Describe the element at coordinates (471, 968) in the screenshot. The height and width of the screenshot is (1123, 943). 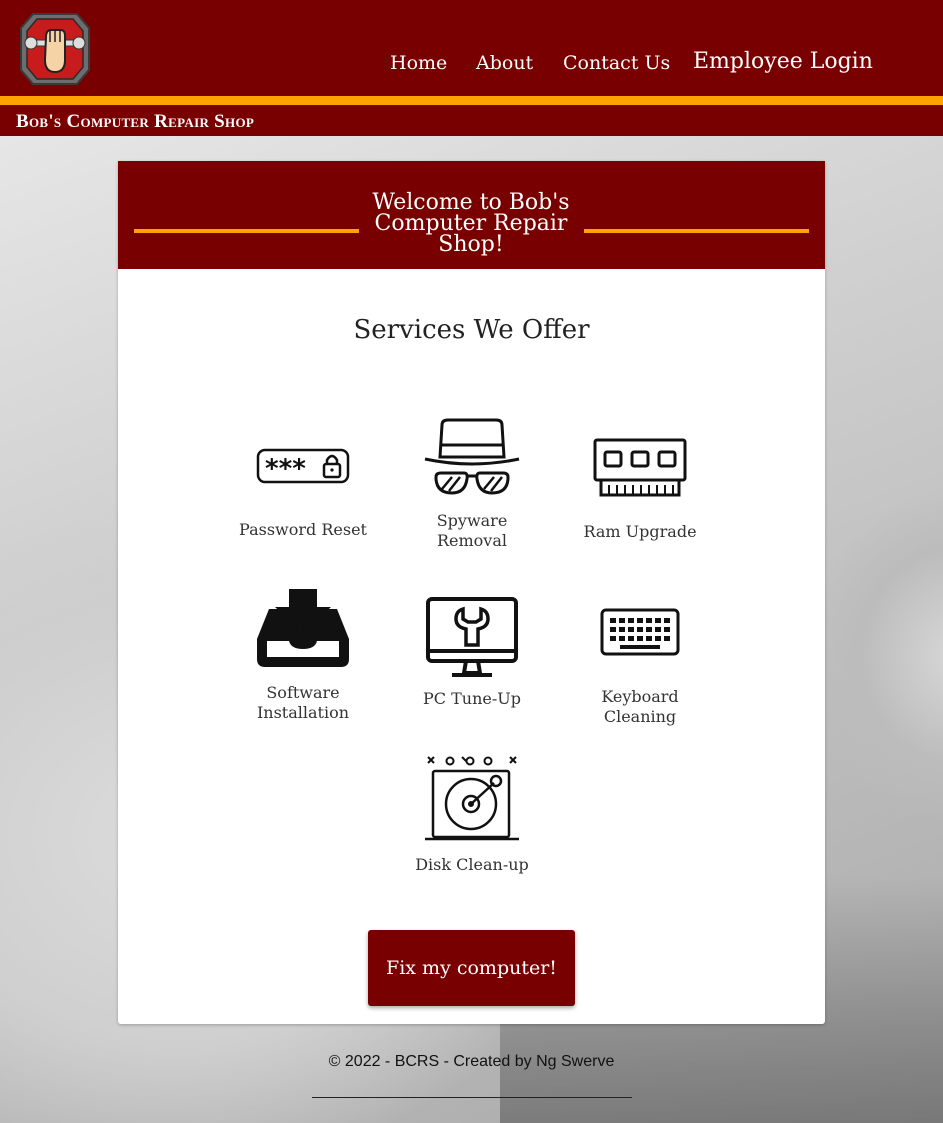
I see `fix-my-computer-button: Fix my computer!` at that location.